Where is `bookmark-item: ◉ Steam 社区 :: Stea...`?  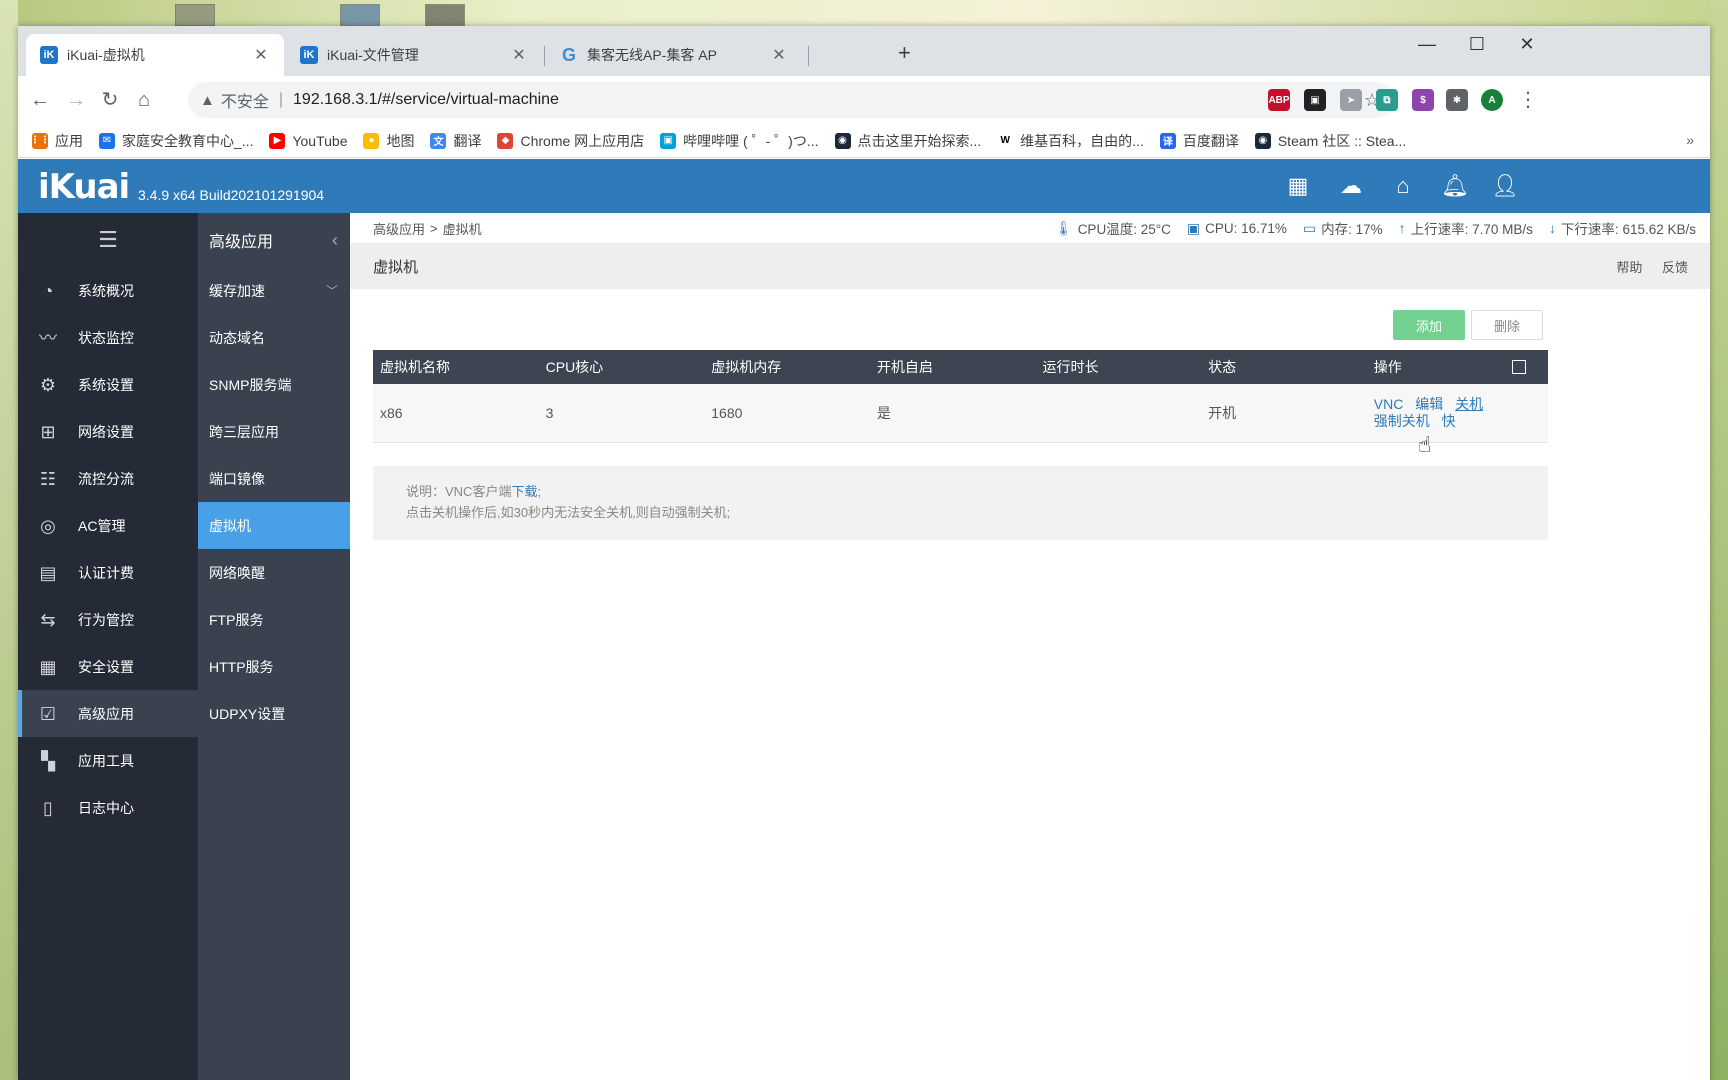 bookmark-item: ◉ Steam 社区 :: Stea... is located at coordinates (1330, 141).